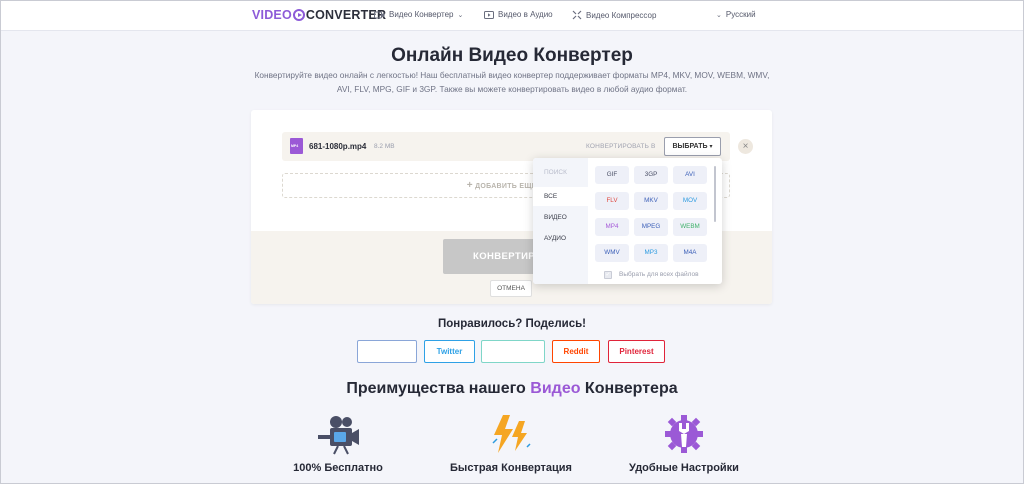 The width and height of the screenshot is (1024, 484). I want to click on category-video: ВИДЕО, so click(560, 217).